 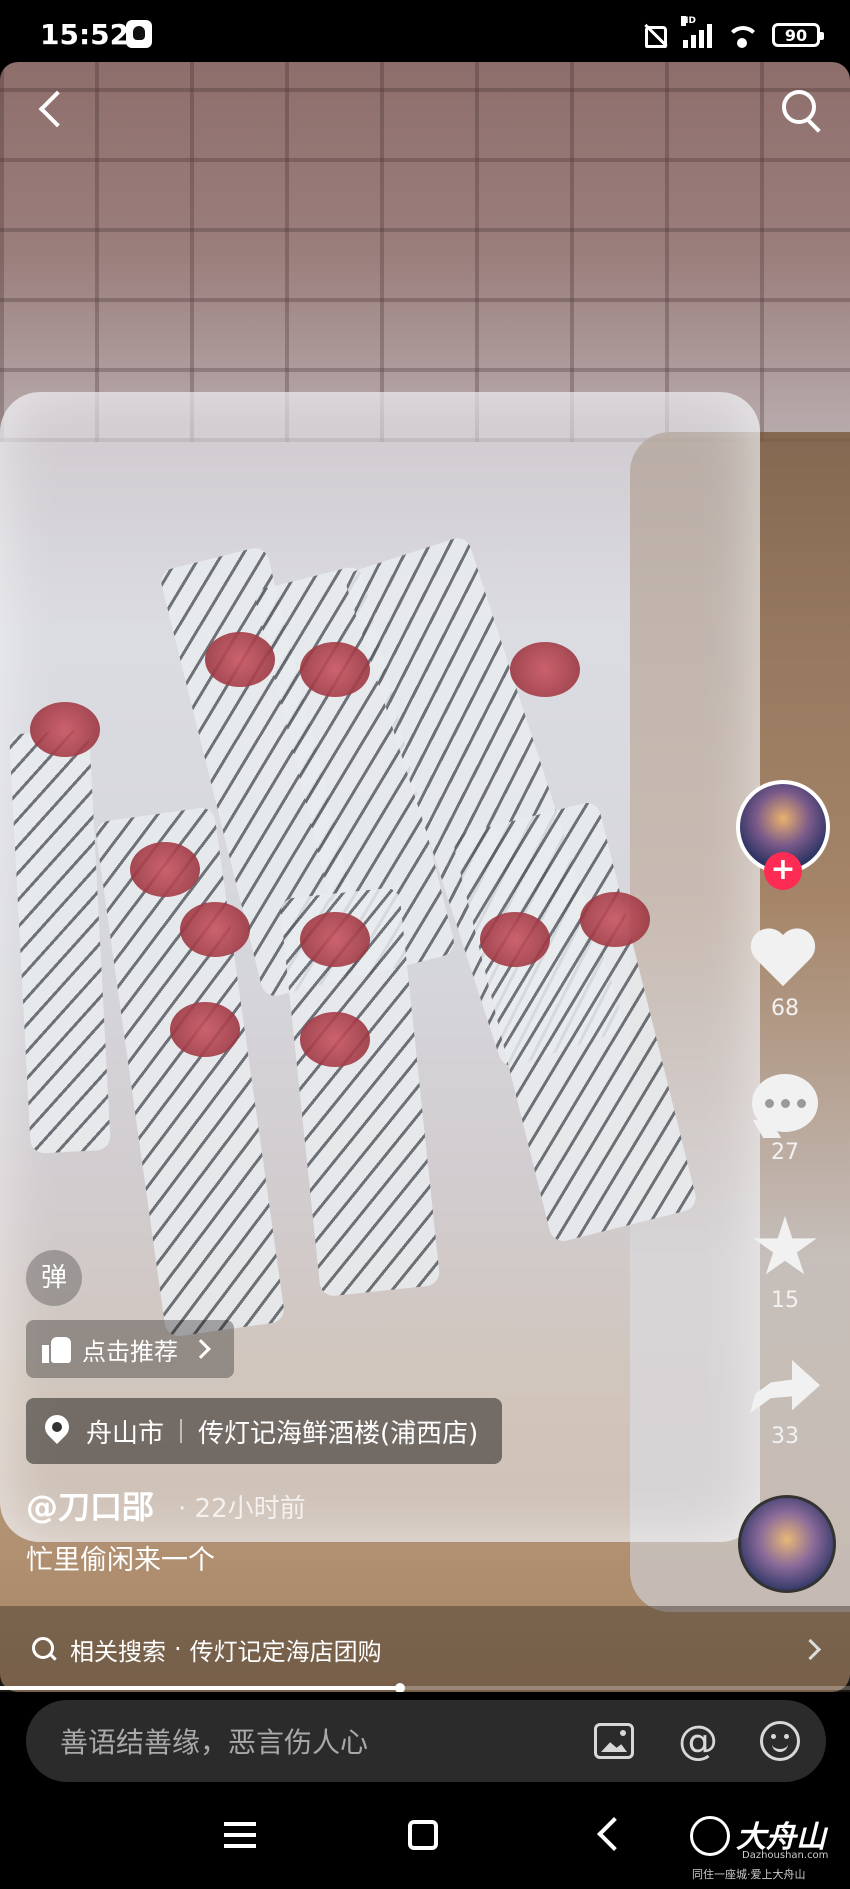 I want to click on related-search-query: 传灯记定海店团购, so click(x=285, y=1651).